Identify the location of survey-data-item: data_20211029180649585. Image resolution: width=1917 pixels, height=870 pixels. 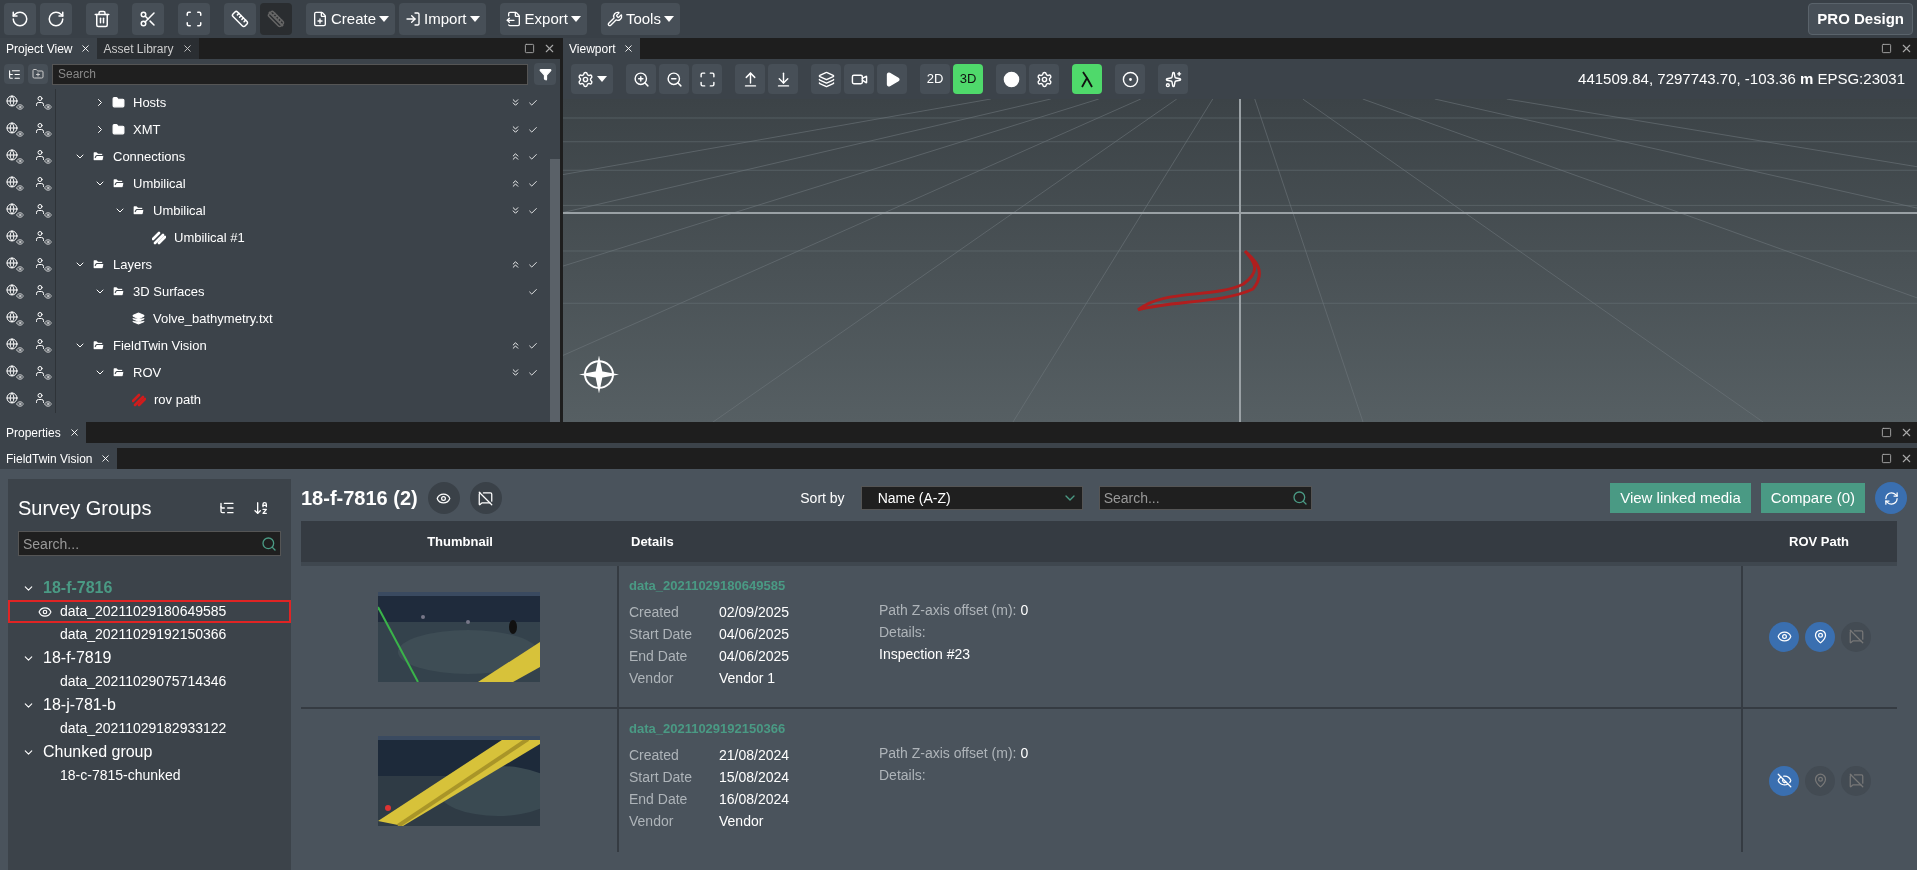
(149, 611).